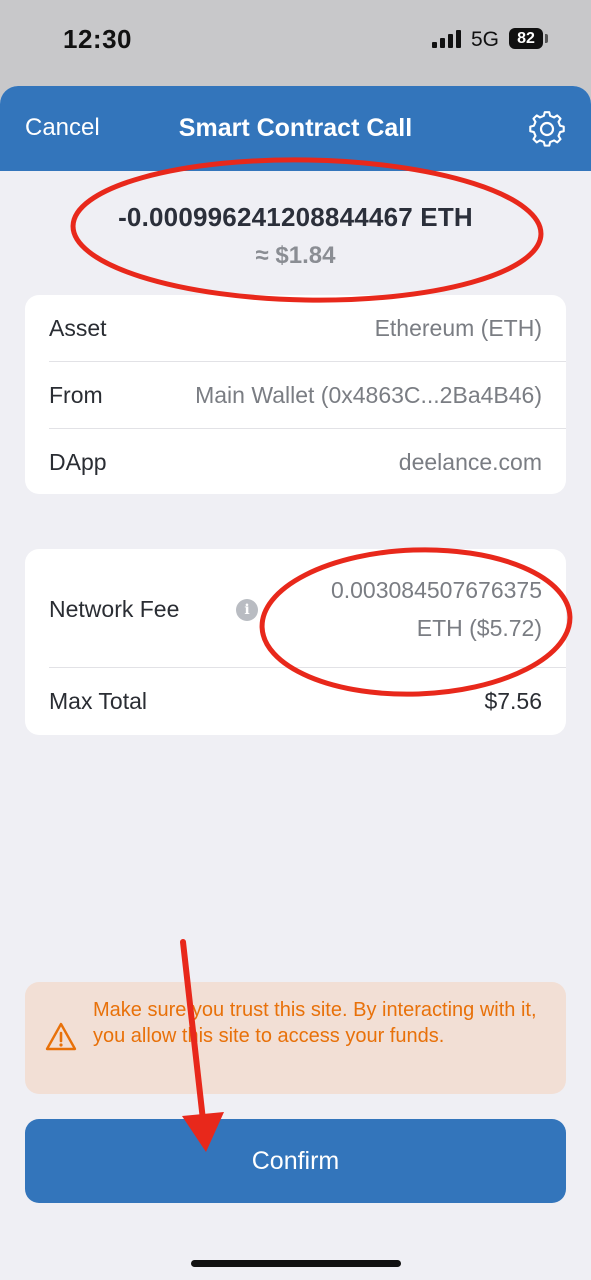 The height and width of the screenshot is (1280, 591). I want to click on signal-icon, so click(446, 39).